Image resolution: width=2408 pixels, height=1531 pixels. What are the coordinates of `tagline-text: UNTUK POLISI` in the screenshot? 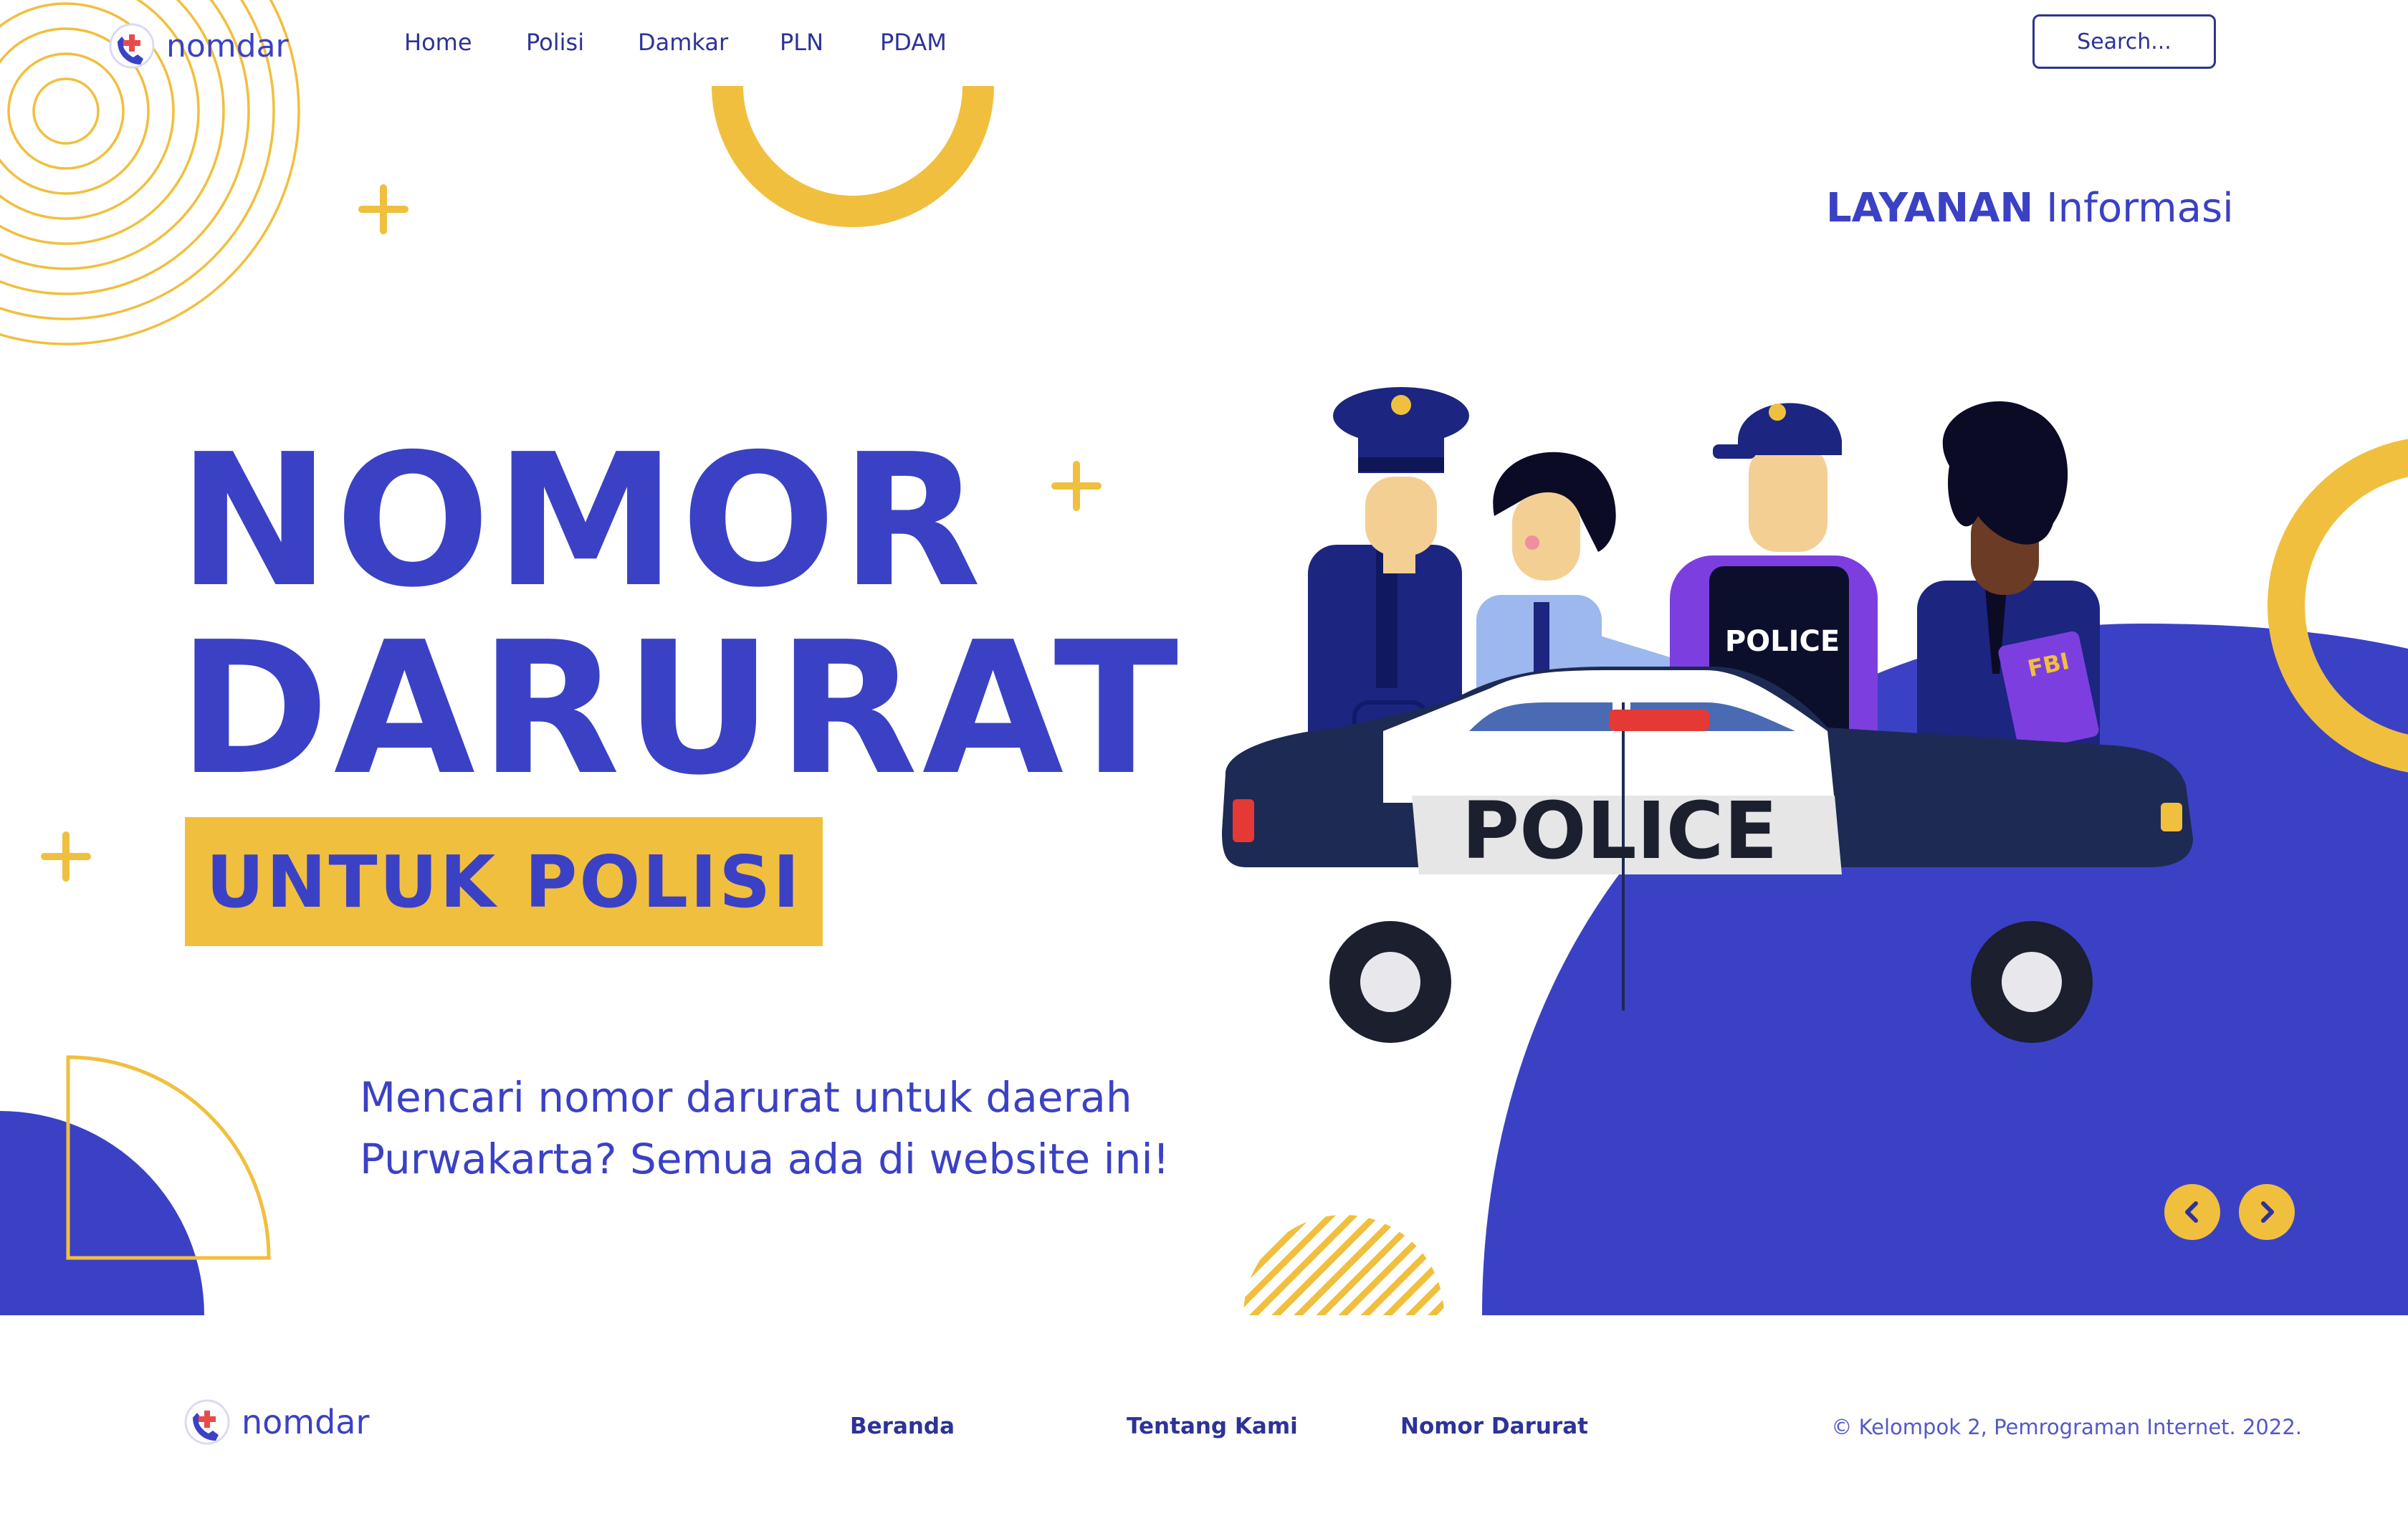 It's located at (504, 882).